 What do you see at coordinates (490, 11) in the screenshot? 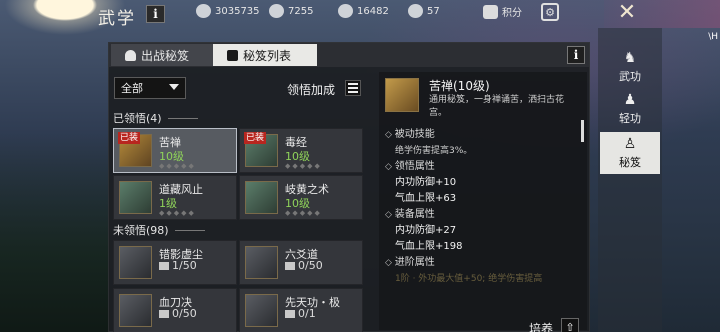
I see `points-icon` at bounding box center [490, 11].